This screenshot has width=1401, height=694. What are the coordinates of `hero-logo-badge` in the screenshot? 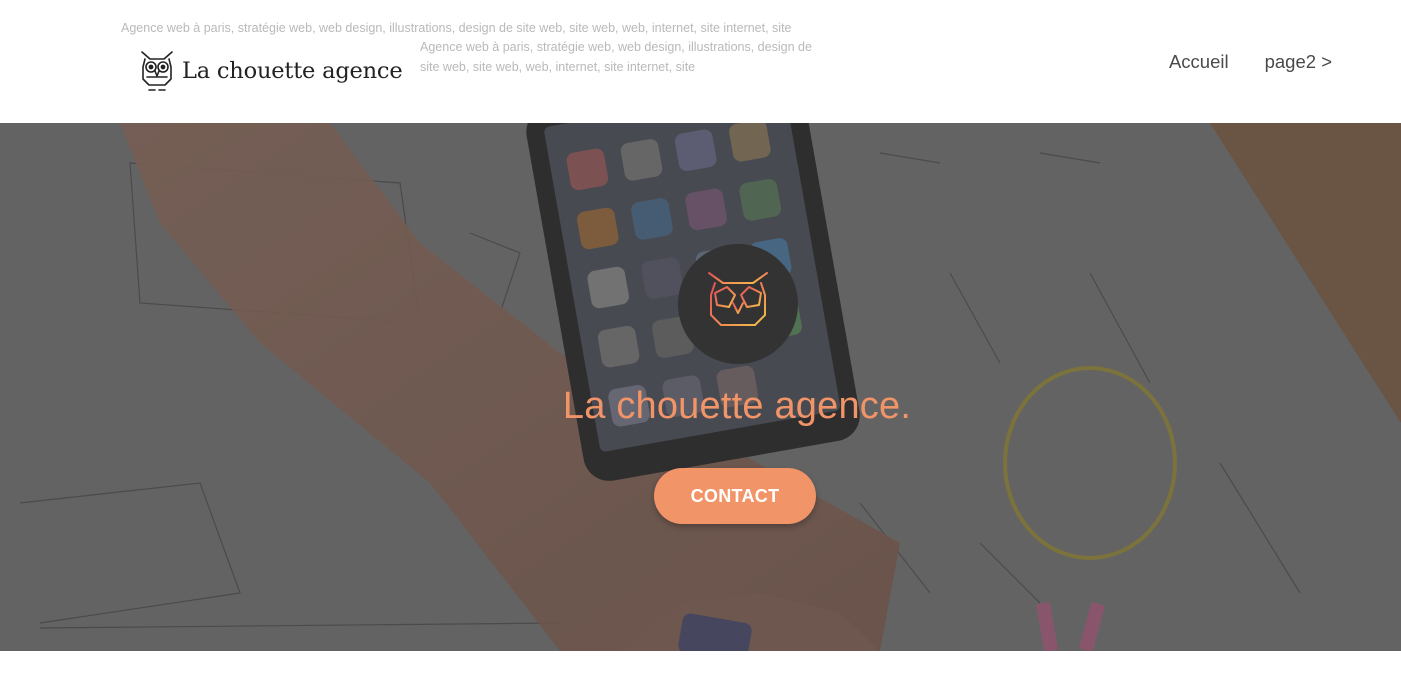 It's located at (738, 304).